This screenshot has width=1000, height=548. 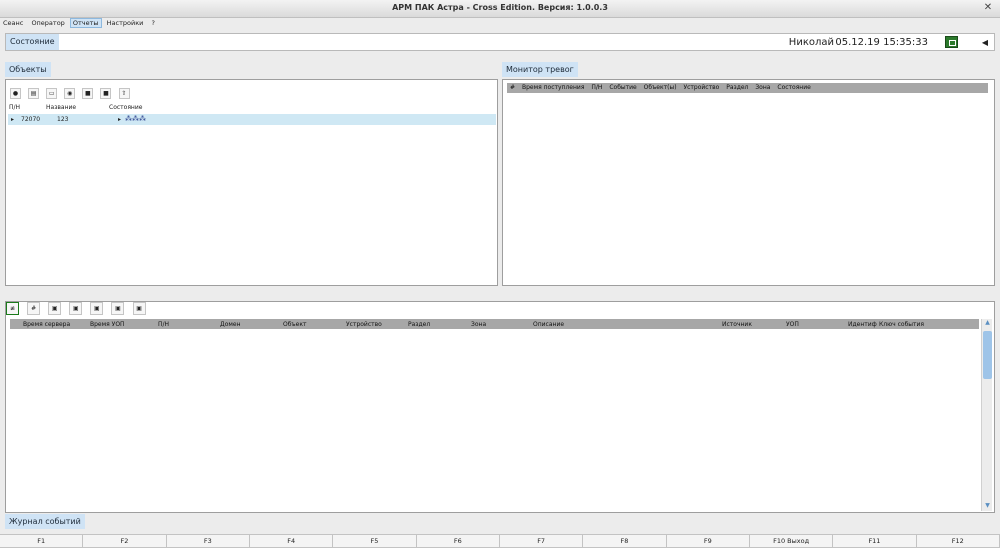 I want to click on state-group-icon: ⁂⁂⁂, so click(x=135, y=119).